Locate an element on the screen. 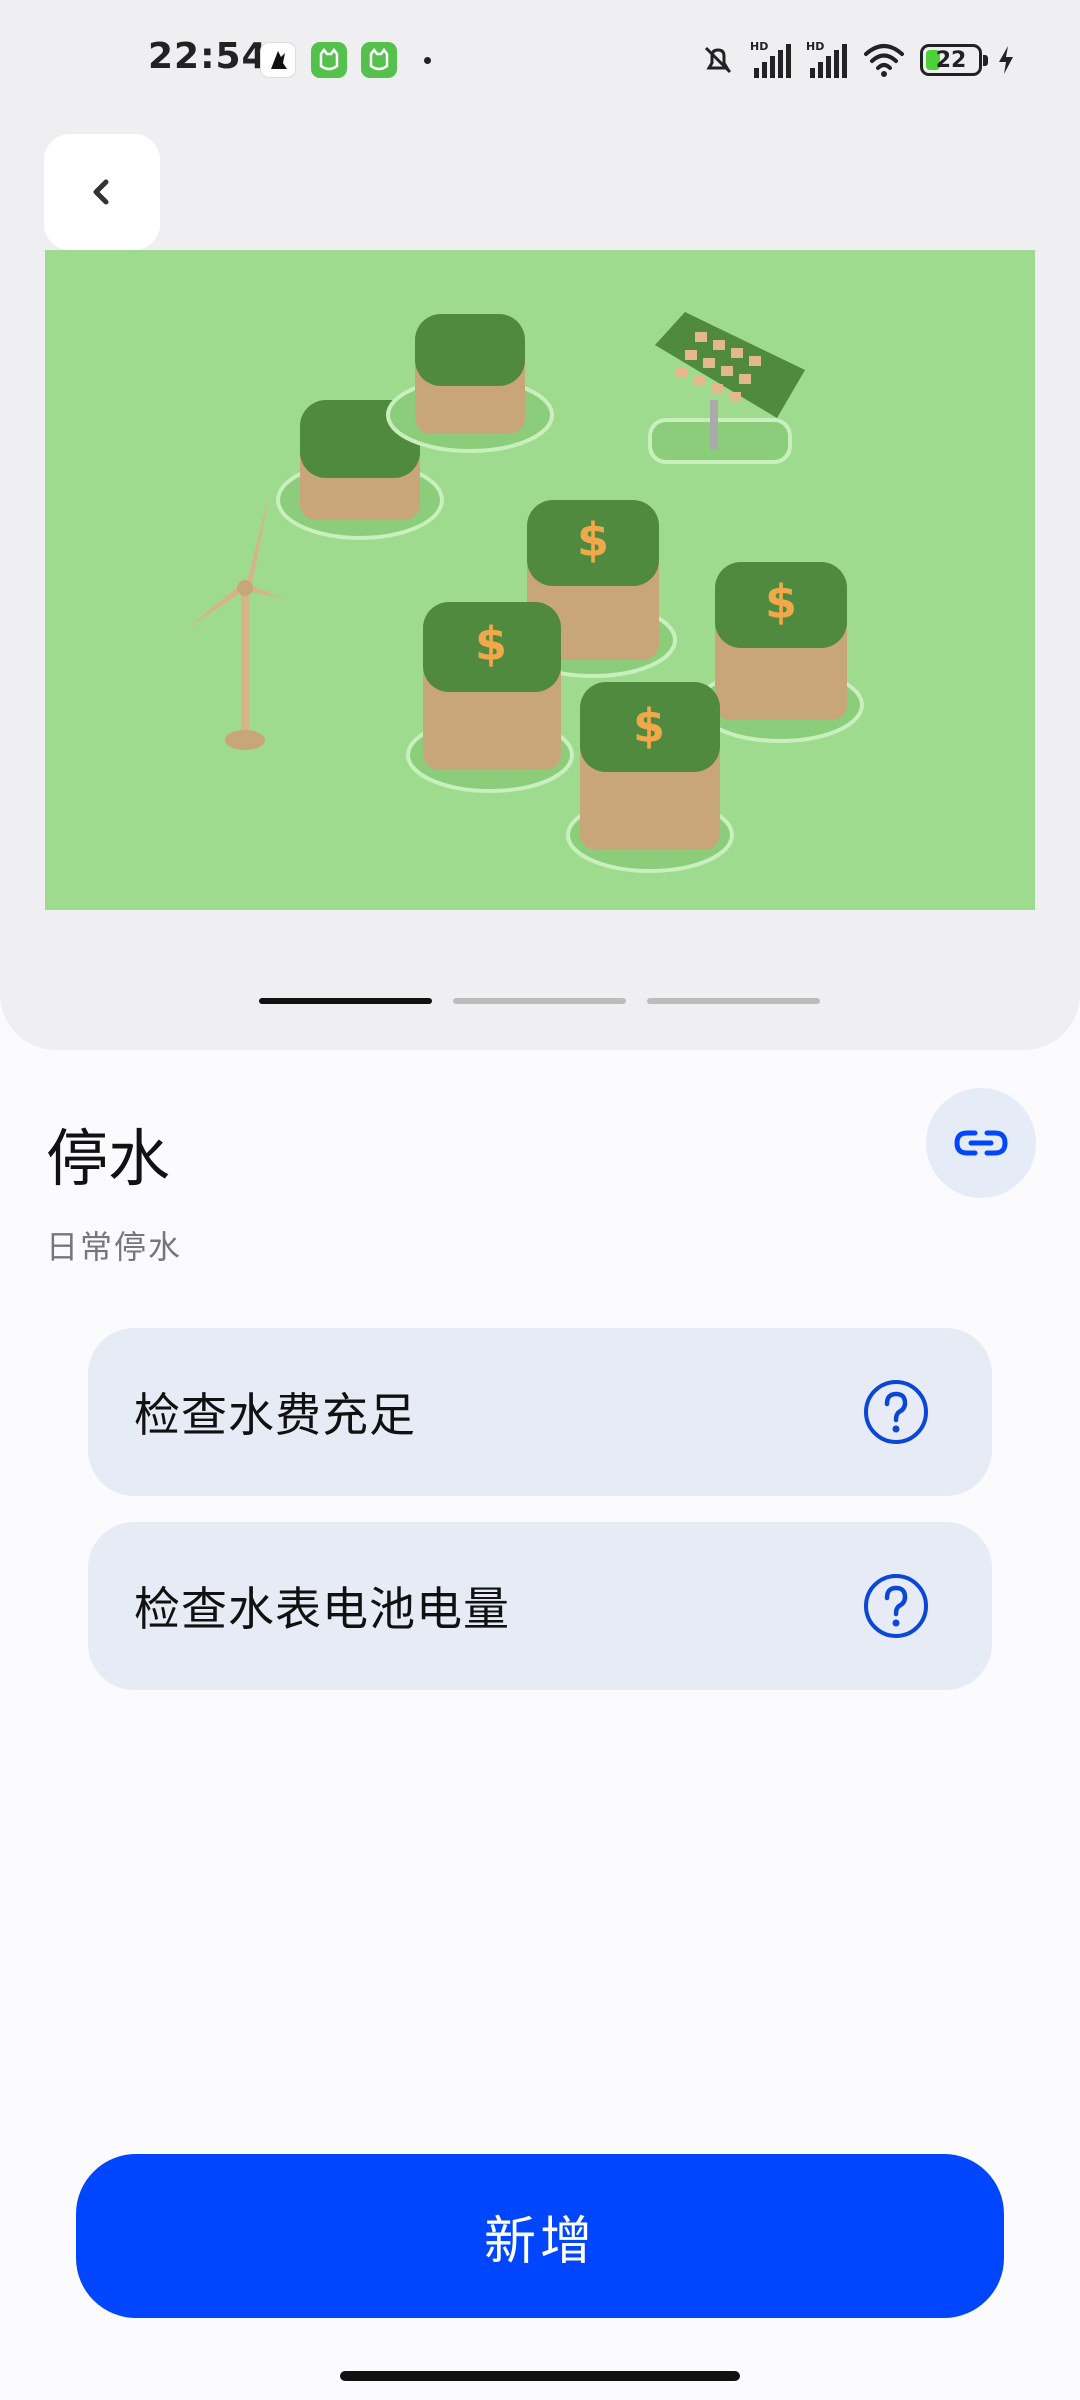  check-item: 检查水表电池电量 is located at coordinates (540, 1606).